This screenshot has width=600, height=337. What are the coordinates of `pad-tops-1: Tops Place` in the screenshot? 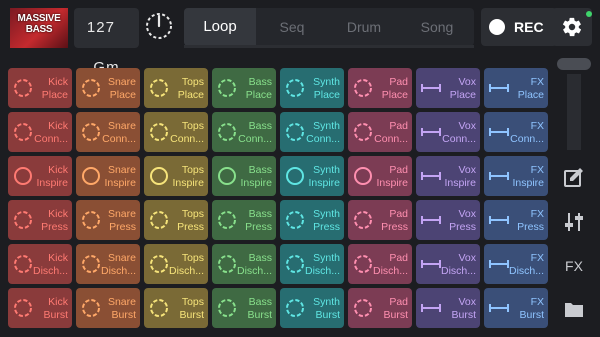 It's located at (176, 88).